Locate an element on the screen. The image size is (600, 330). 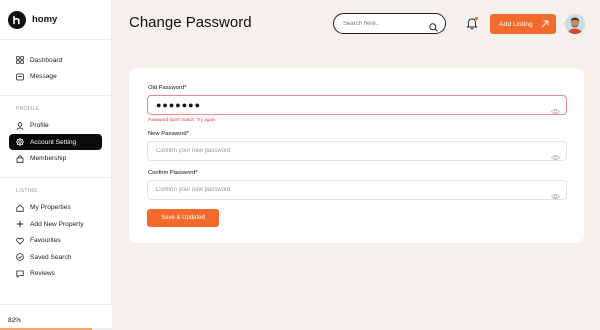
old-password-error: Password didn't match, Try again is located at coordinates (182, 119).